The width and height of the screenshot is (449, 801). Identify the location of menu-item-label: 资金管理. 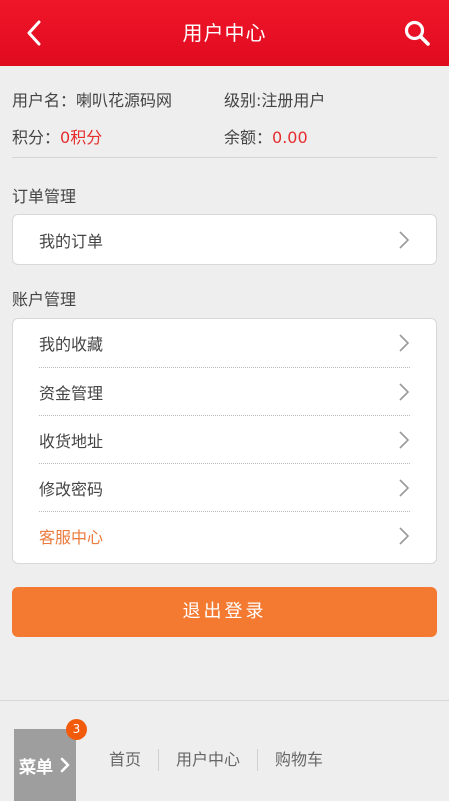
(71, 393).